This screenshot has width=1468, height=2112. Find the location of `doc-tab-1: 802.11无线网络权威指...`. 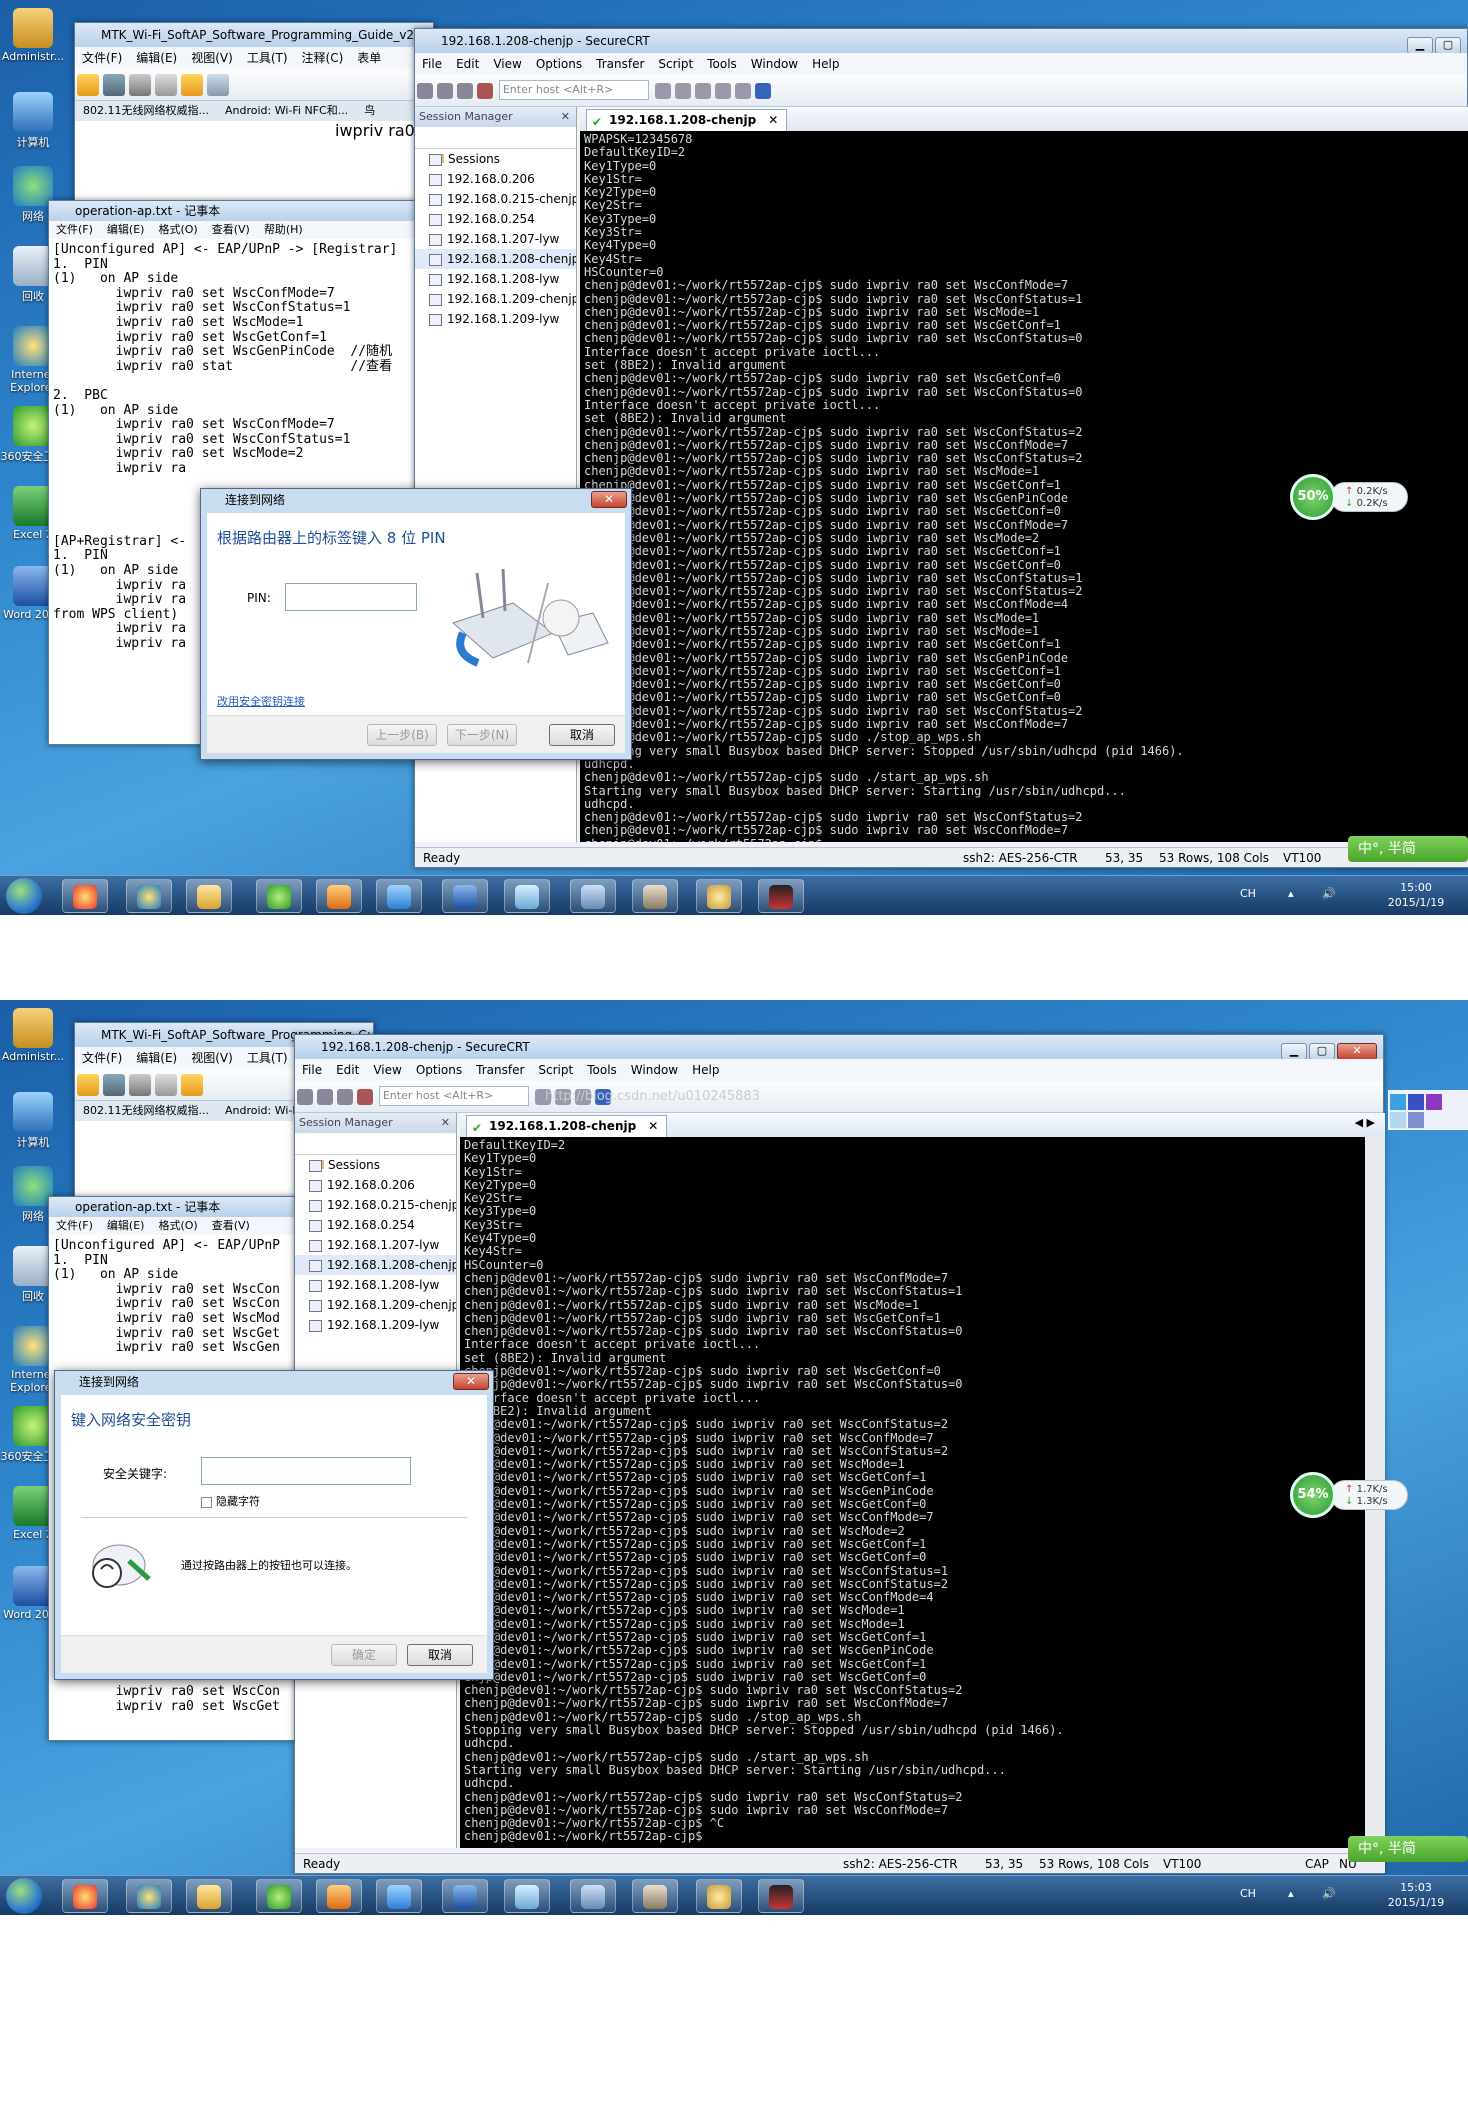

doc-tab-1: 802.11无线网络权威指... is located at coordinates (146, 110).